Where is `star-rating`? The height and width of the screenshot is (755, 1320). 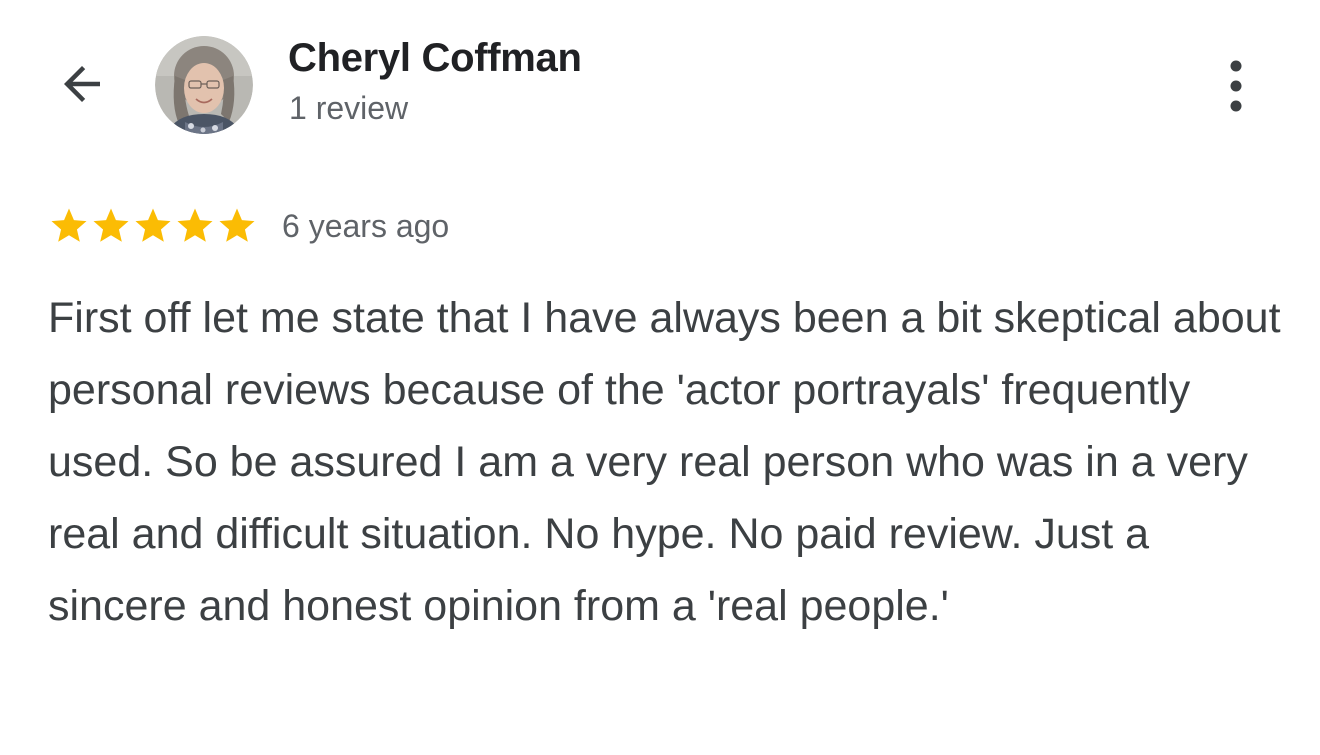
star-rating is located at coordinates (153, 226).